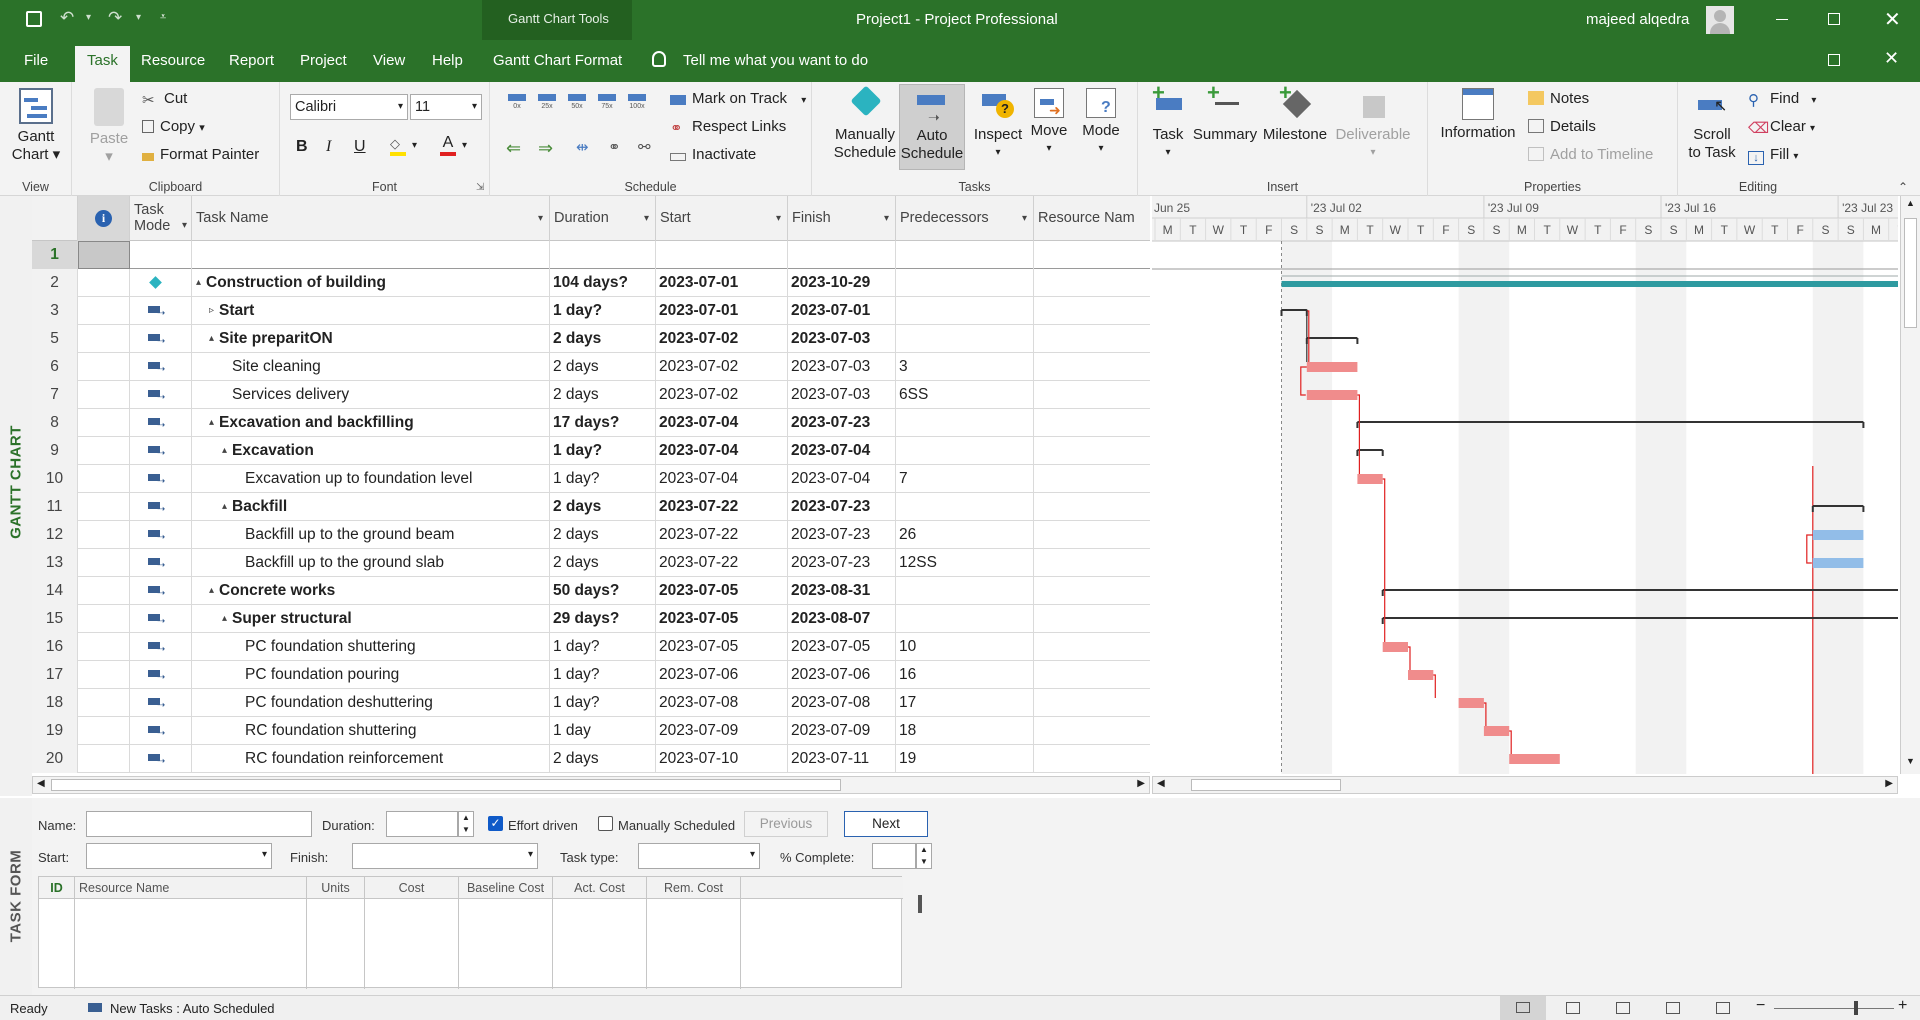  Describe the element at coordinates (998, 125) in the screenshot. I see `inspect-button: ? Inspect ▾` at that location.